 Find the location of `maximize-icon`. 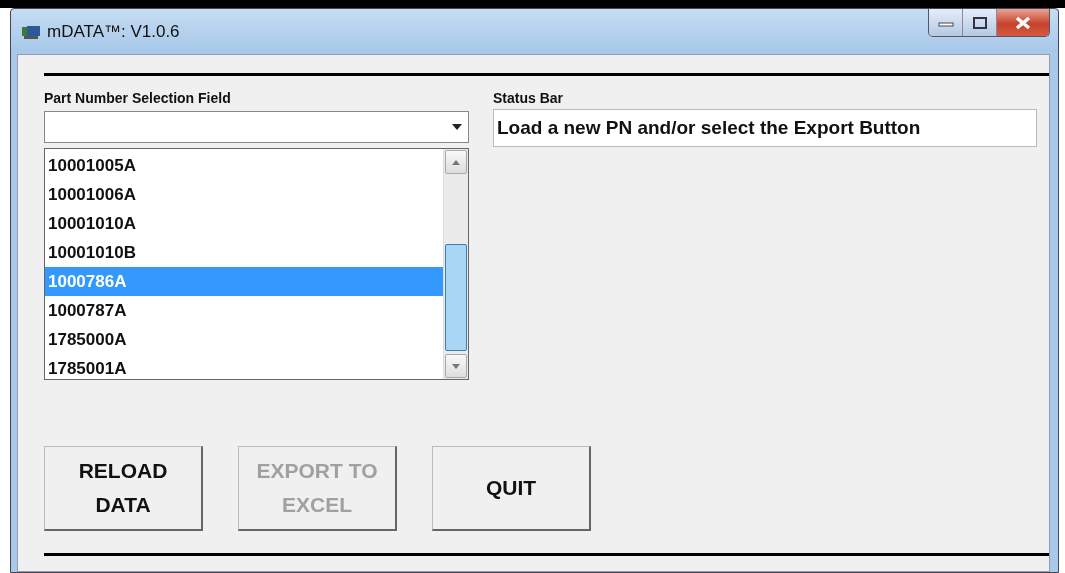

maximize-icon is located at coordinates (979, 22).